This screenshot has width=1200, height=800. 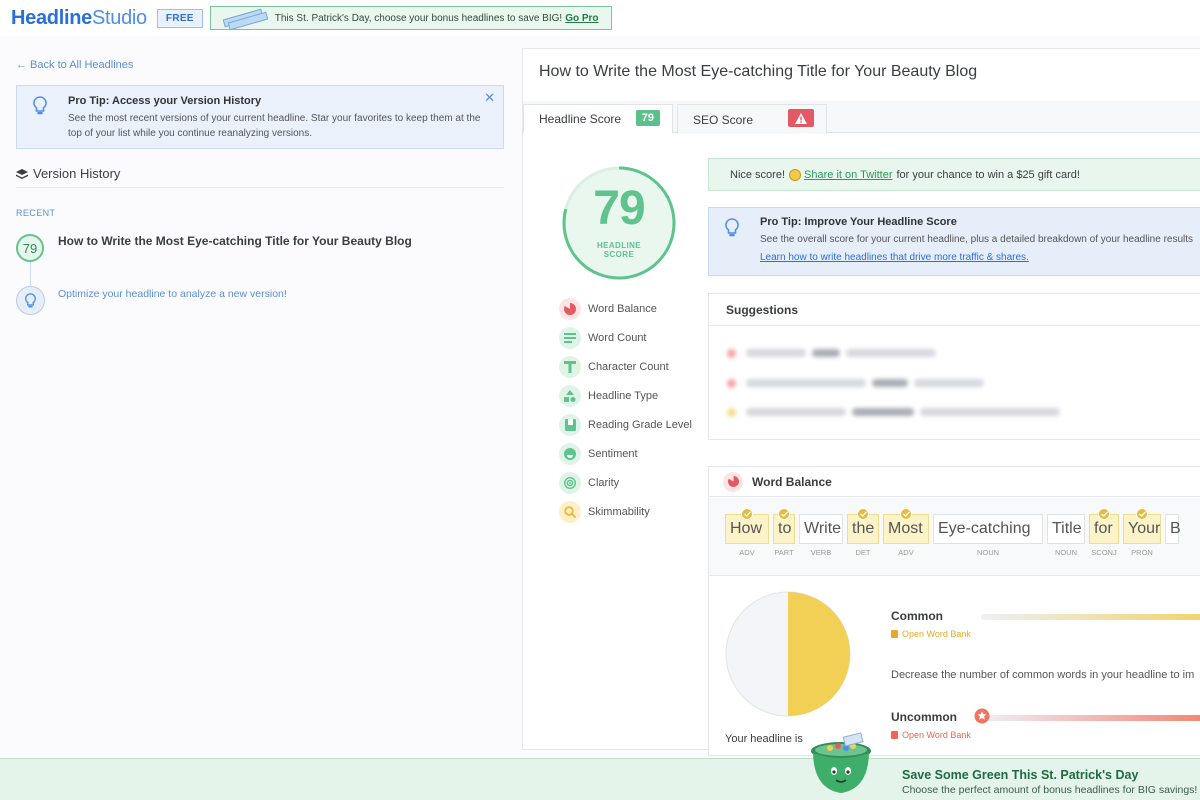 What do you see at coordinates (1090, 617) in the screenshot?
I see `common-bar` at bounding box center [1090, 617].